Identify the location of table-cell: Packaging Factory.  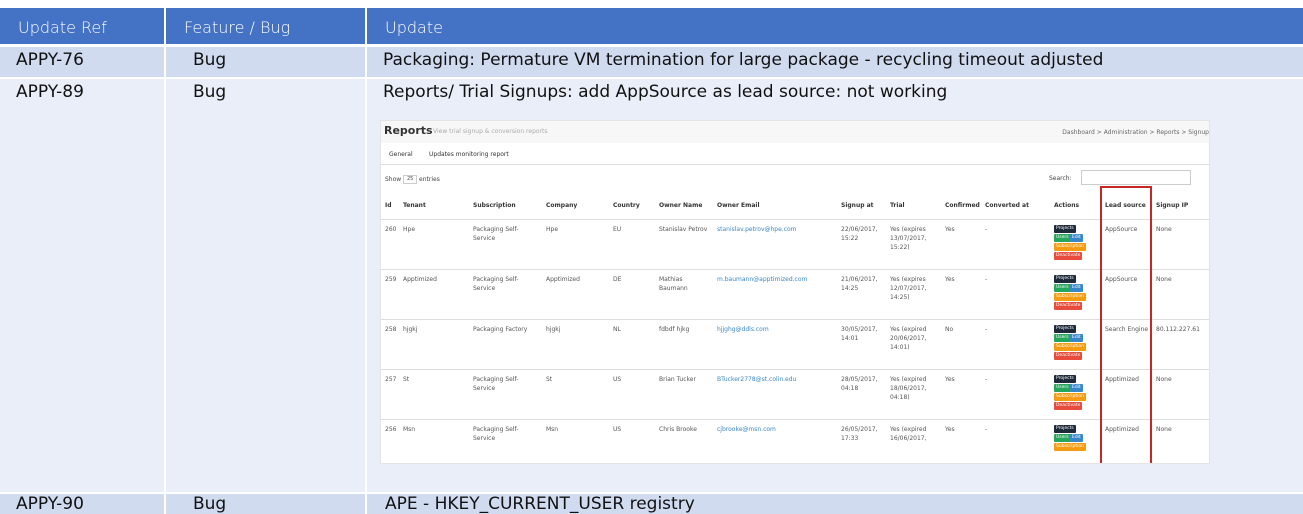
(500, 329).